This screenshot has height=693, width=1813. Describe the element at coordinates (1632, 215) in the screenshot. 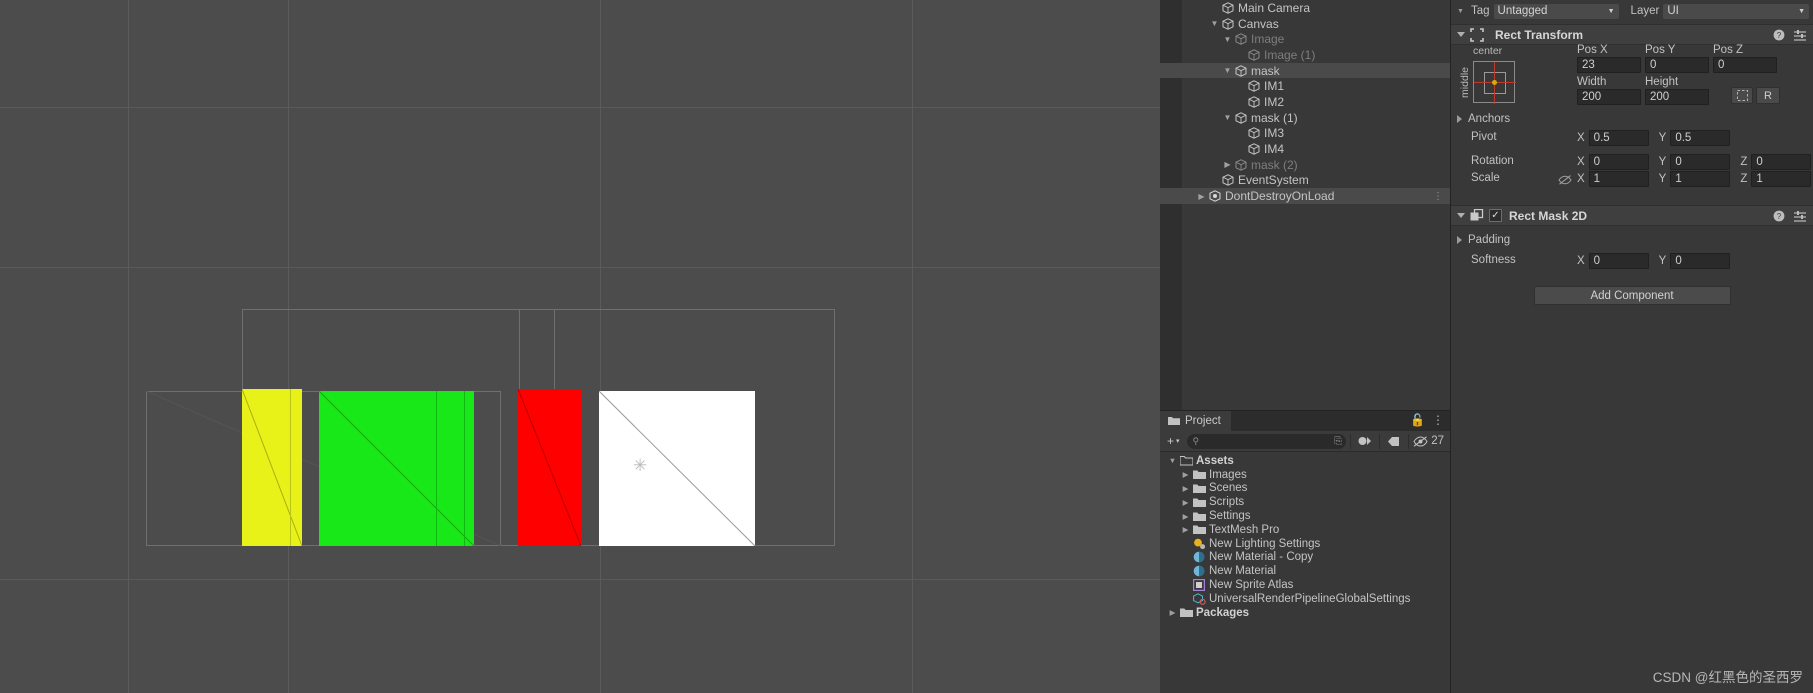

I see `rect-mask-2d-header: ✓ Rect Mask 2D ?` at that location.